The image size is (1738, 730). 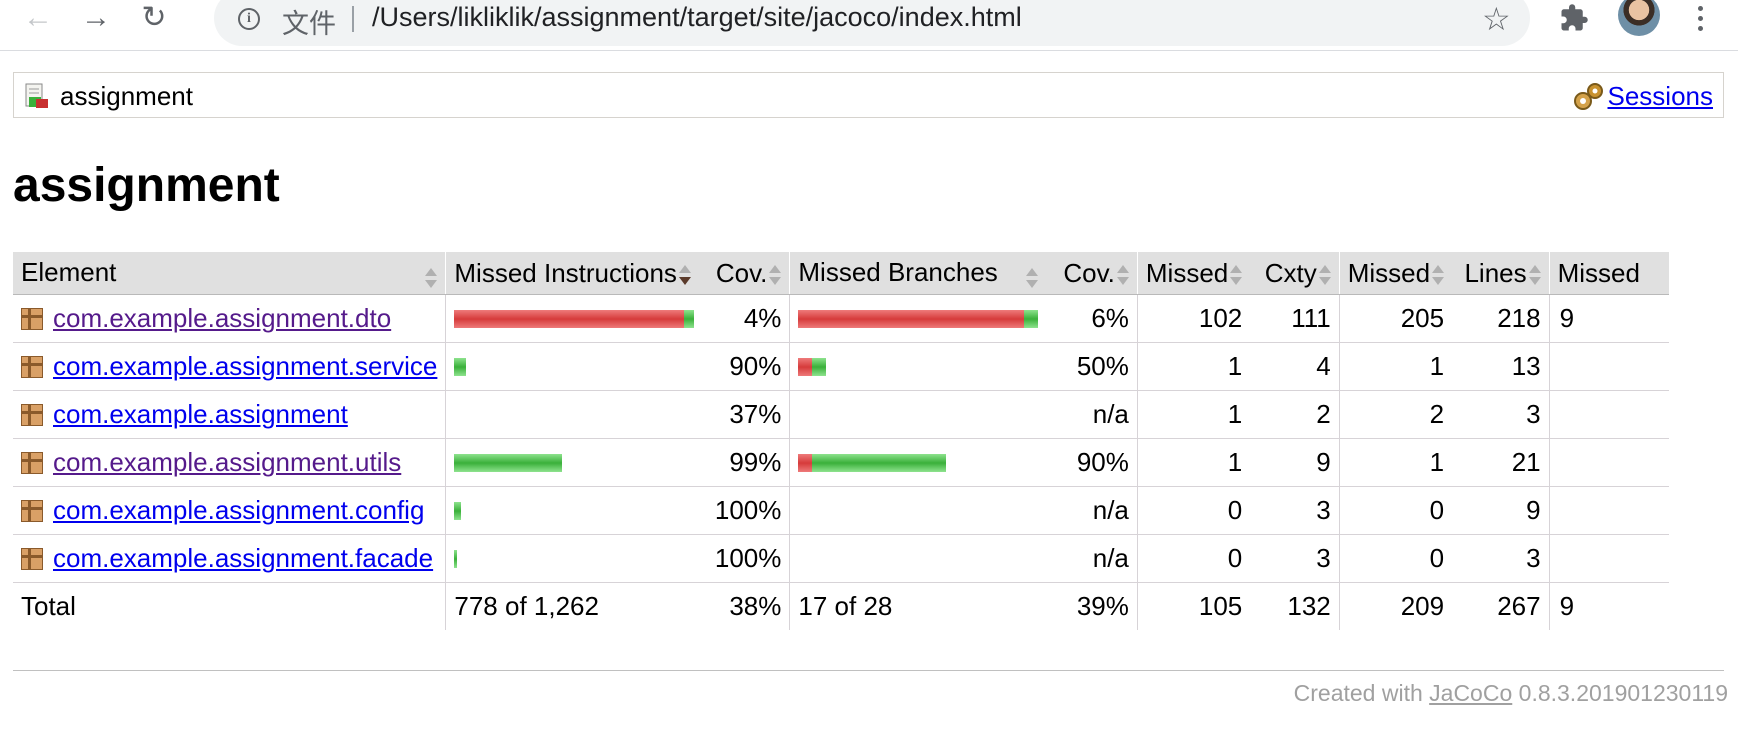 I want to click on package-link: com.example.assignment.utils, so click(x=227, y=462).